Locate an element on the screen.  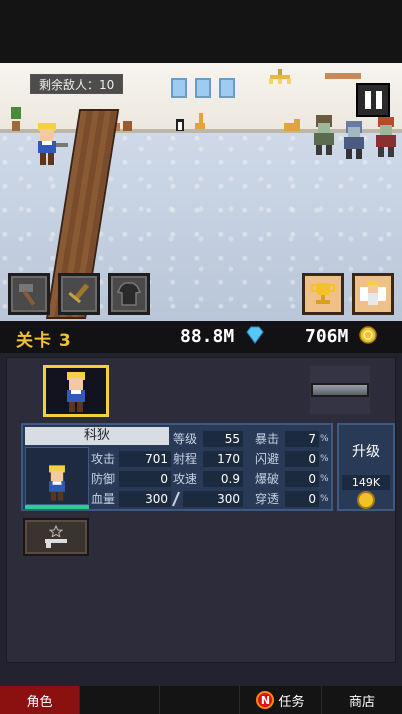
level-label: 等级 is located at coordinates (185, 439).